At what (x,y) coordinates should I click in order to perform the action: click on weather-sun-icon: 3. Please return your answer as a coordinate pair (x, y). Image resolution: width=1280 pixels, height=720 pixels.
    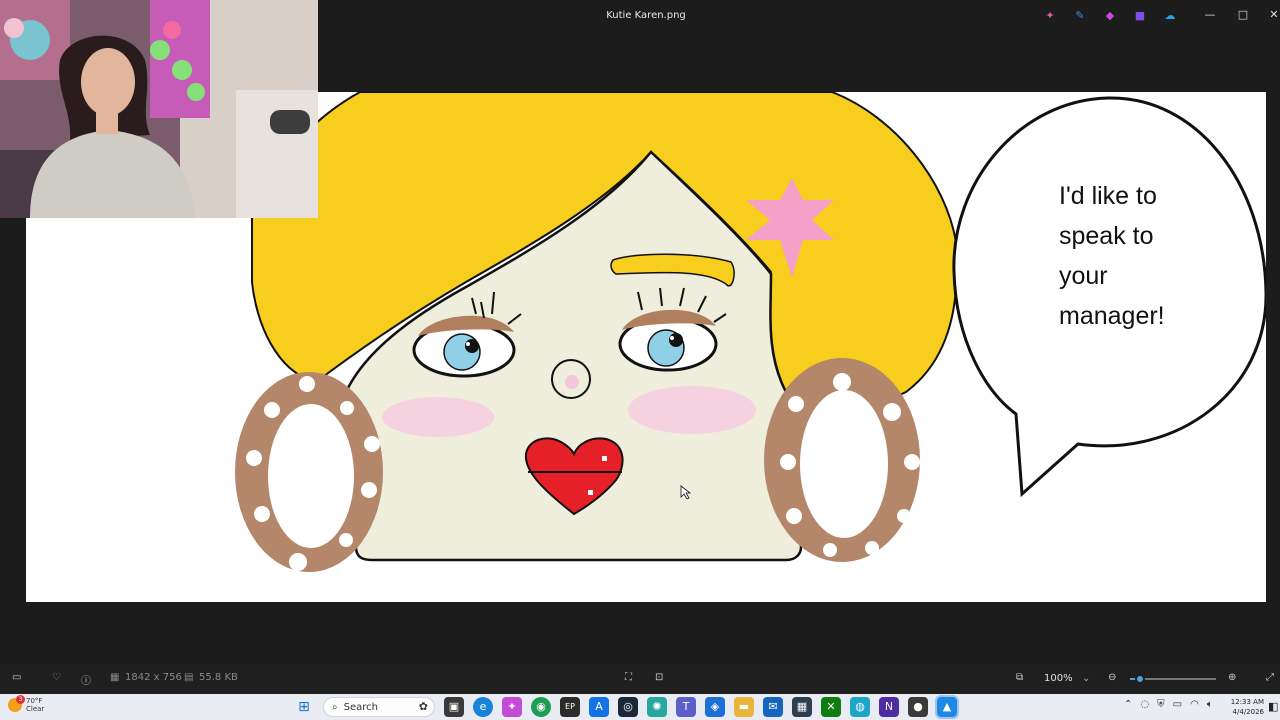
    Looking at the image, I should click on (16, 703).